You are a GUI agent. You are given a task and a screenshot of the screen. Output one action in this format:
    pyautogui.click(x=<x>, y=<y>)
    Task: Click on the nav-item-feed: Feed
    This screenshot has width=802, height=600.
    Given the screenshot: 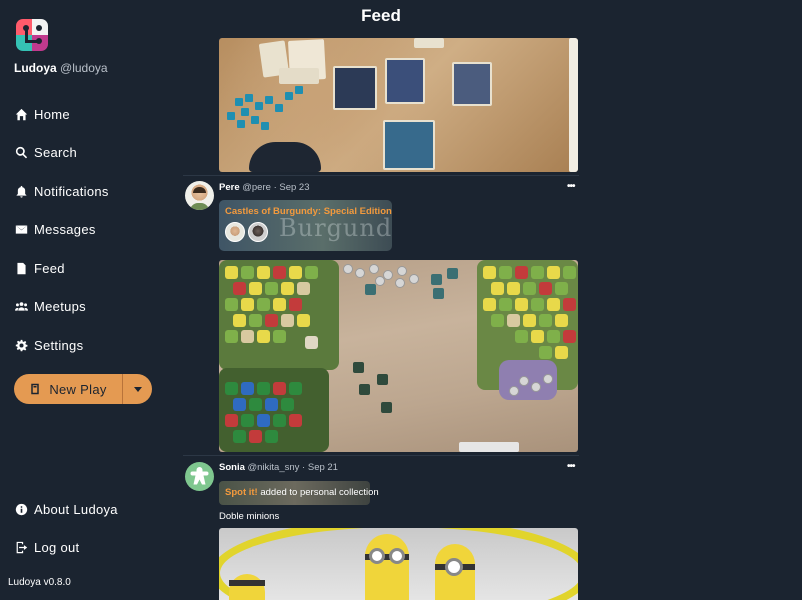 What is the action you would take?
    pyautogui.click(x=61, y=268)
    